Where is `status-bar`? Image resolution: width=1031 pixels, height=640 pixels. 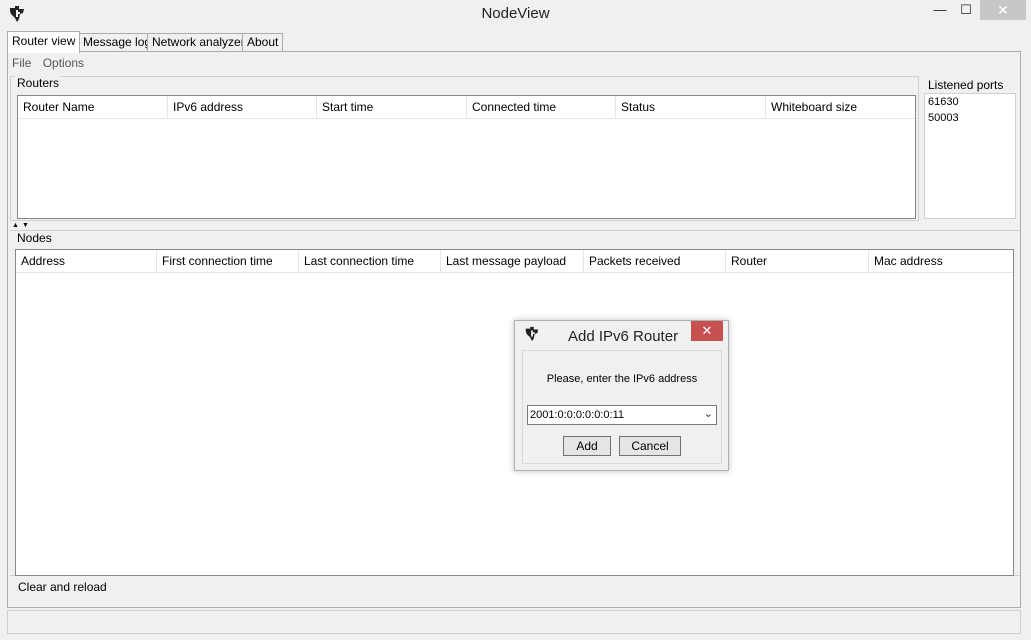
status-bar is located at coordinates (514, 622).